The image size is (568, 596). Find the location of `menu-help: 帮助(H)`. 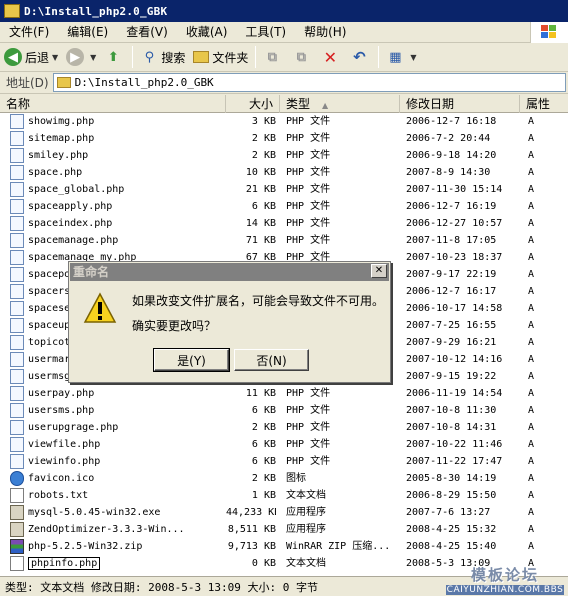

menu-help: 帮助(H) is located at coordinates (325, 32).